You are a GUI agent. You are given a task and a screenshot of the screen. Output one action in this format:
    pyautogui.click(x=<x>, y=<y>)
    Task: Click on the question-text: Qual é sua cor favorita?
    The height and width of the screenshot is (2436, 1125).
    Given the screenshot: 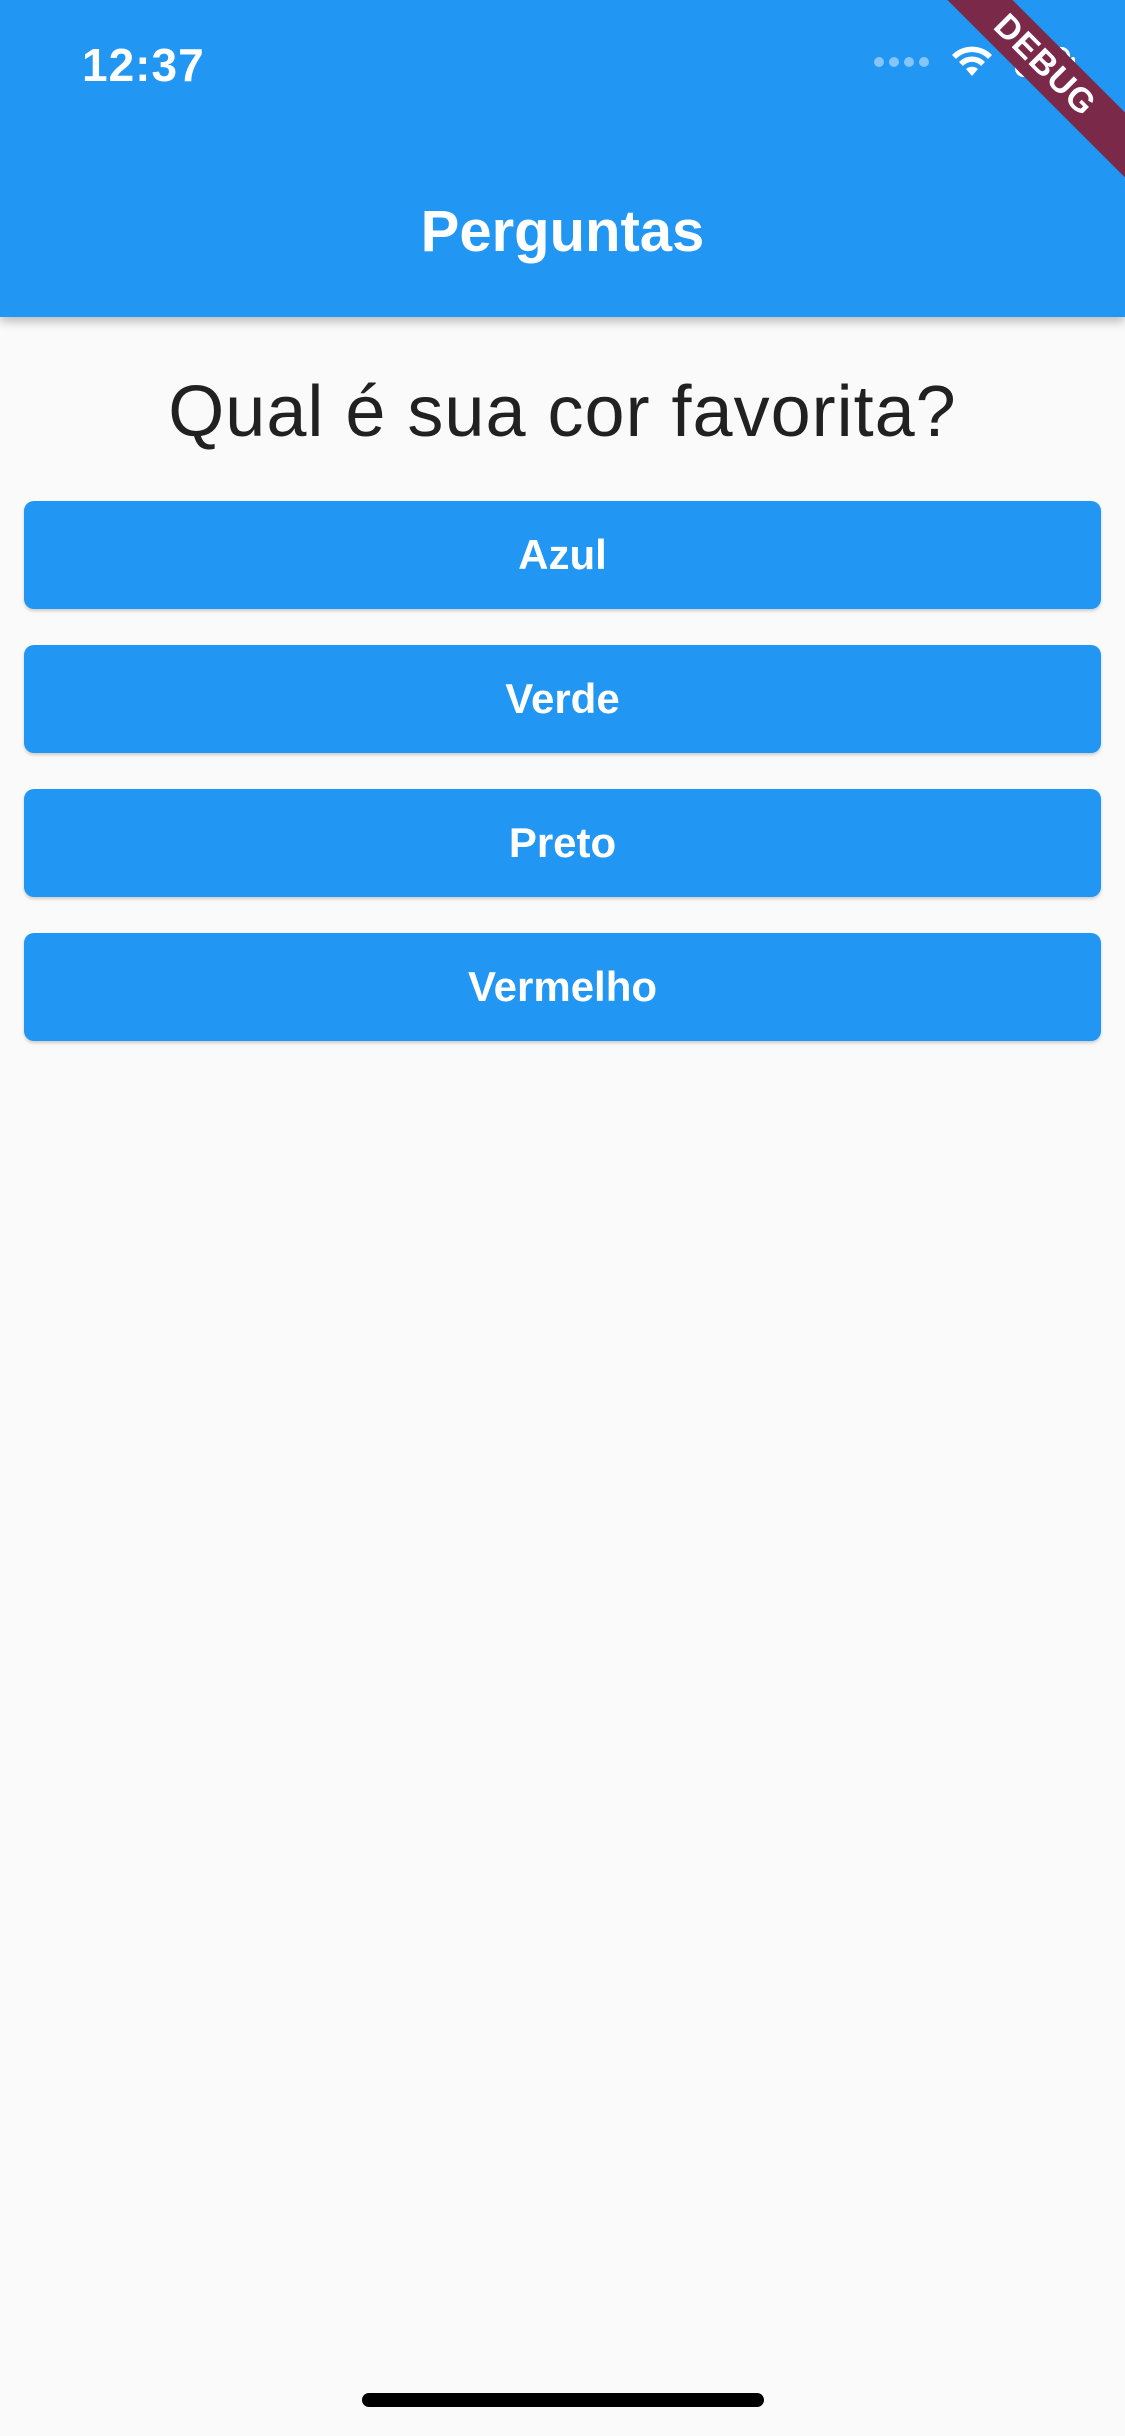 What is the action you would take?
    pyautogui.click(x=562, y=412)
    